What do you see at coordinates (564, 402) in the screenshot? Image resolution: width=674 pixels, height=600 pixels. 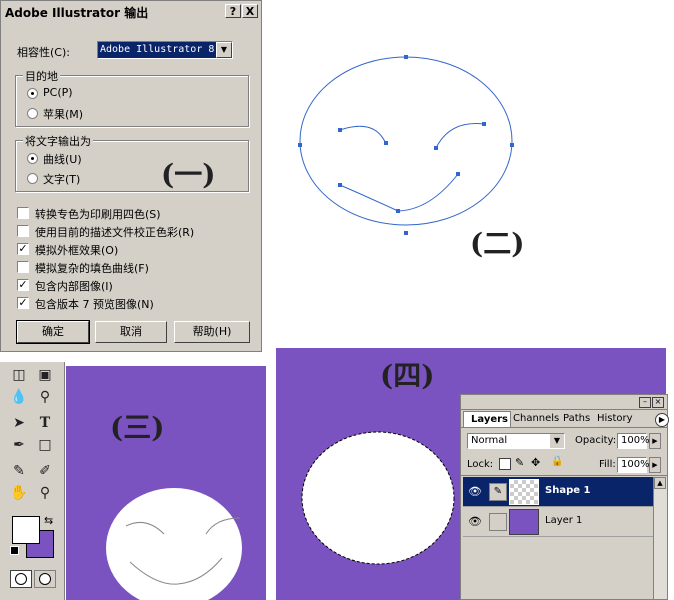 I see `palette-titlebar: – ×` at bounding box center [564, 402].